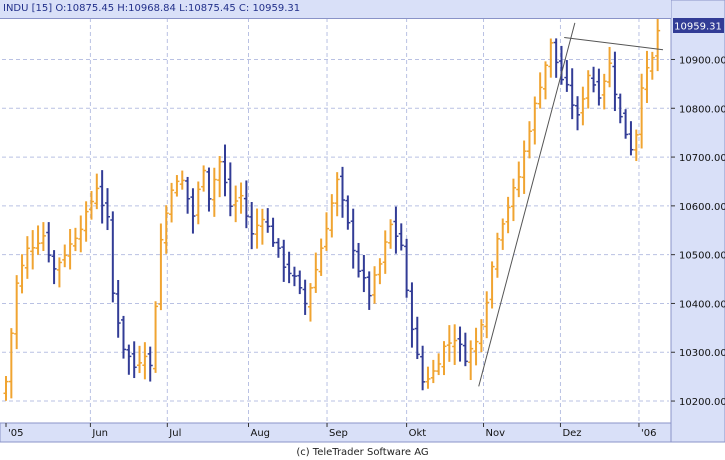 The image size is (725, 460). I want to click on y-tick-label: 10600.00, so click(702, 207).